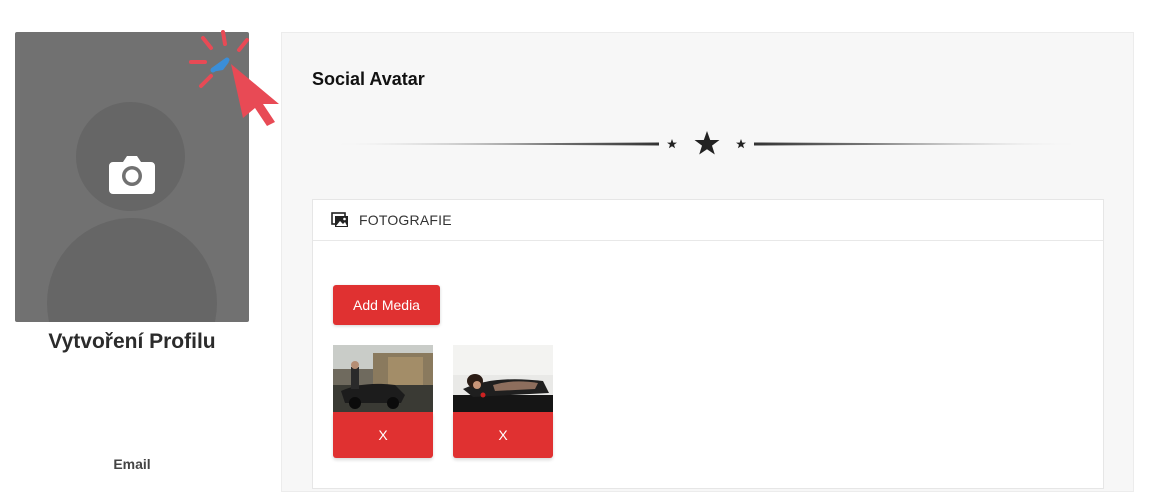  I want to click on photos-section-title: FOTOGRAFIE, so click(405, 220).